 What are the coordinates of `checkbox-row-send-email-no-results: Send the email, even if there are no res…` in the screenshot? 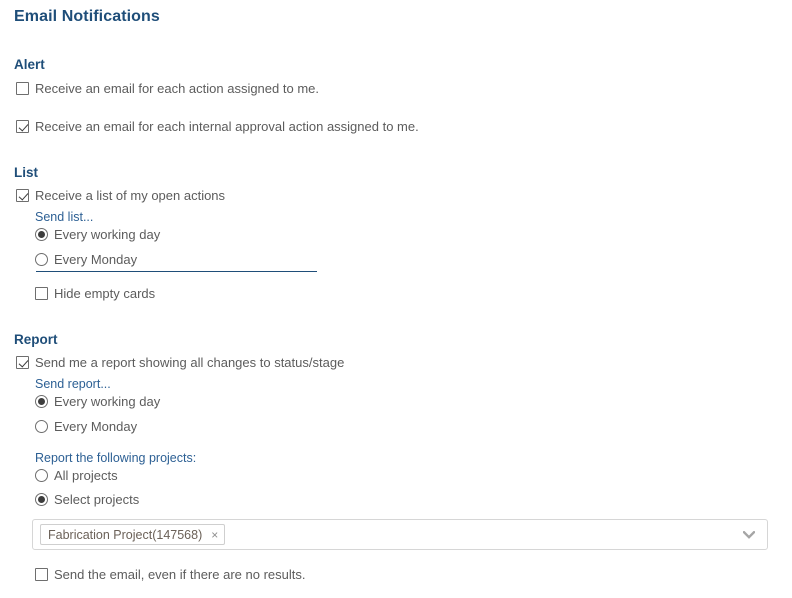 It's located at (170, 574).